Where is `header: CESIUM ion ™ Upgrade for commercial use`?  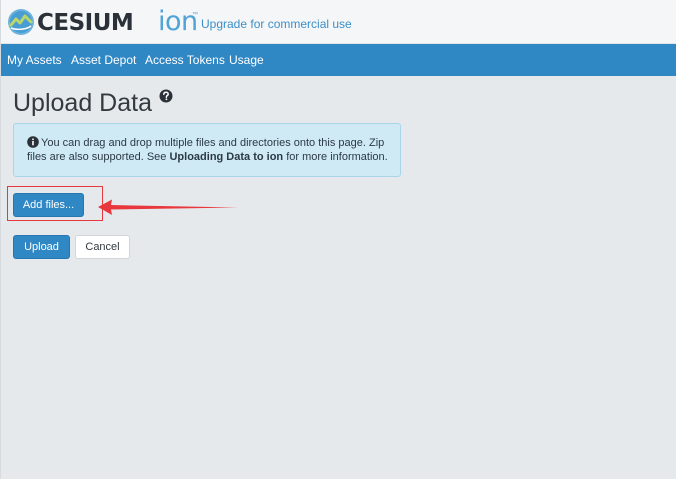
header: CESIUM ion ™ Upgrade for commercial use is located at coordinates (338, 22).